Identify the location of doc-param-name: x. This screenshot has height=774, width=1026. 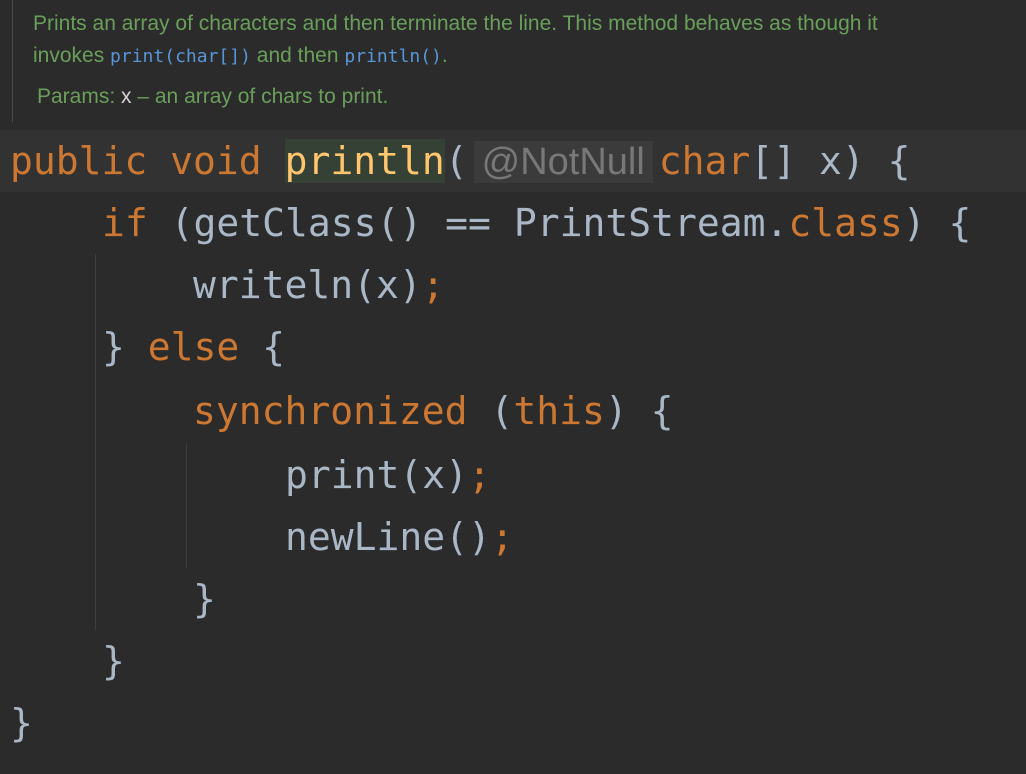
(126, 96).